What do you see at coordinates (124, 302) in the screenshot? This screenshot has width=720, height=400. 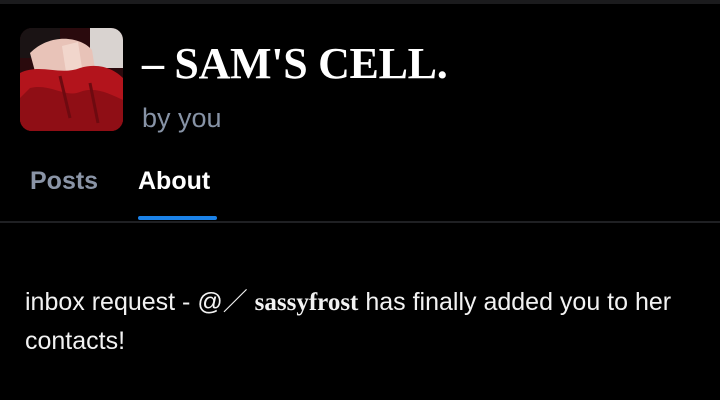 I see `about-text-before: inbox request - @` at bounding box center [124, 302].